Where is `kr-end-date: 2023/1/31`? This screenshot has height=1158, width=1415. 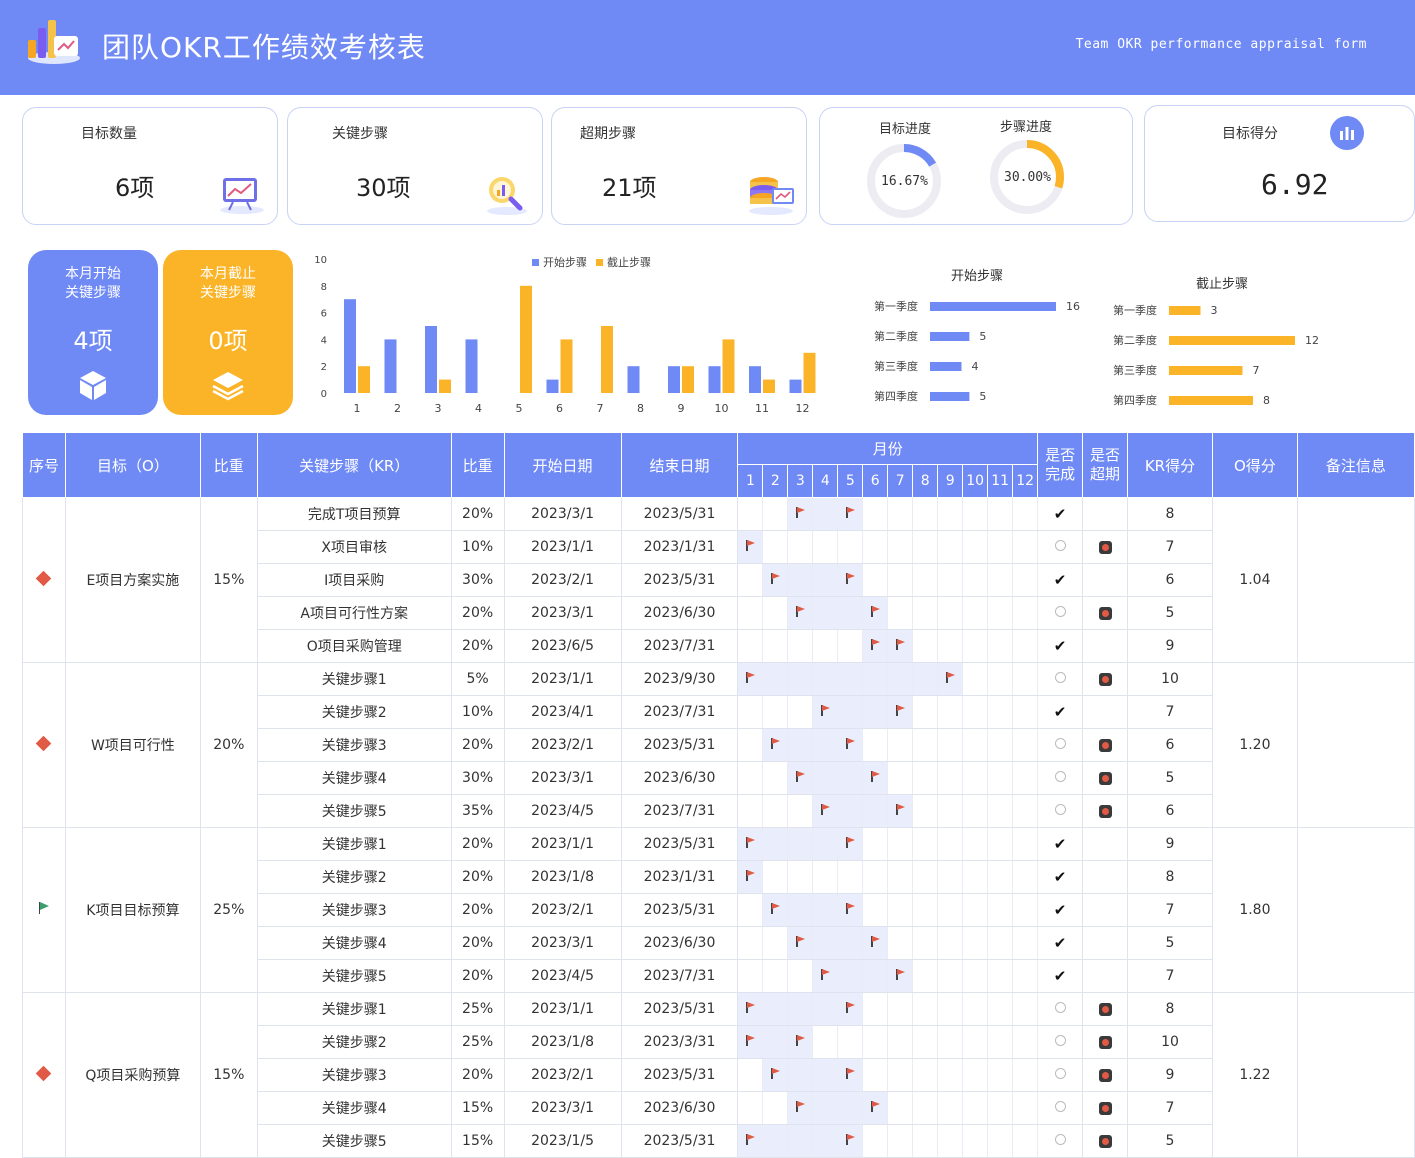 kr-end-date: 2023/1/31 is located at coordinates (679, 547).